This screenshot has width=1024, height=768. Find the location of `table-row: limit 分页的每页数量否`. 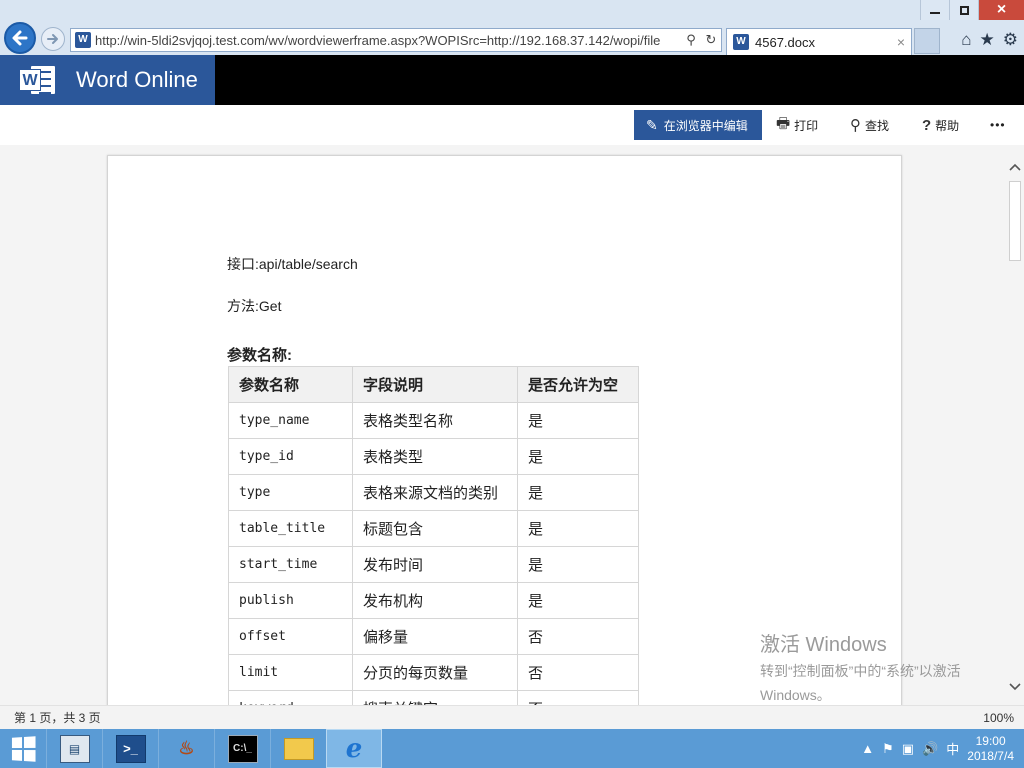

table-row: limit 分页的每页数量否 is located at coordinates (433, 672).